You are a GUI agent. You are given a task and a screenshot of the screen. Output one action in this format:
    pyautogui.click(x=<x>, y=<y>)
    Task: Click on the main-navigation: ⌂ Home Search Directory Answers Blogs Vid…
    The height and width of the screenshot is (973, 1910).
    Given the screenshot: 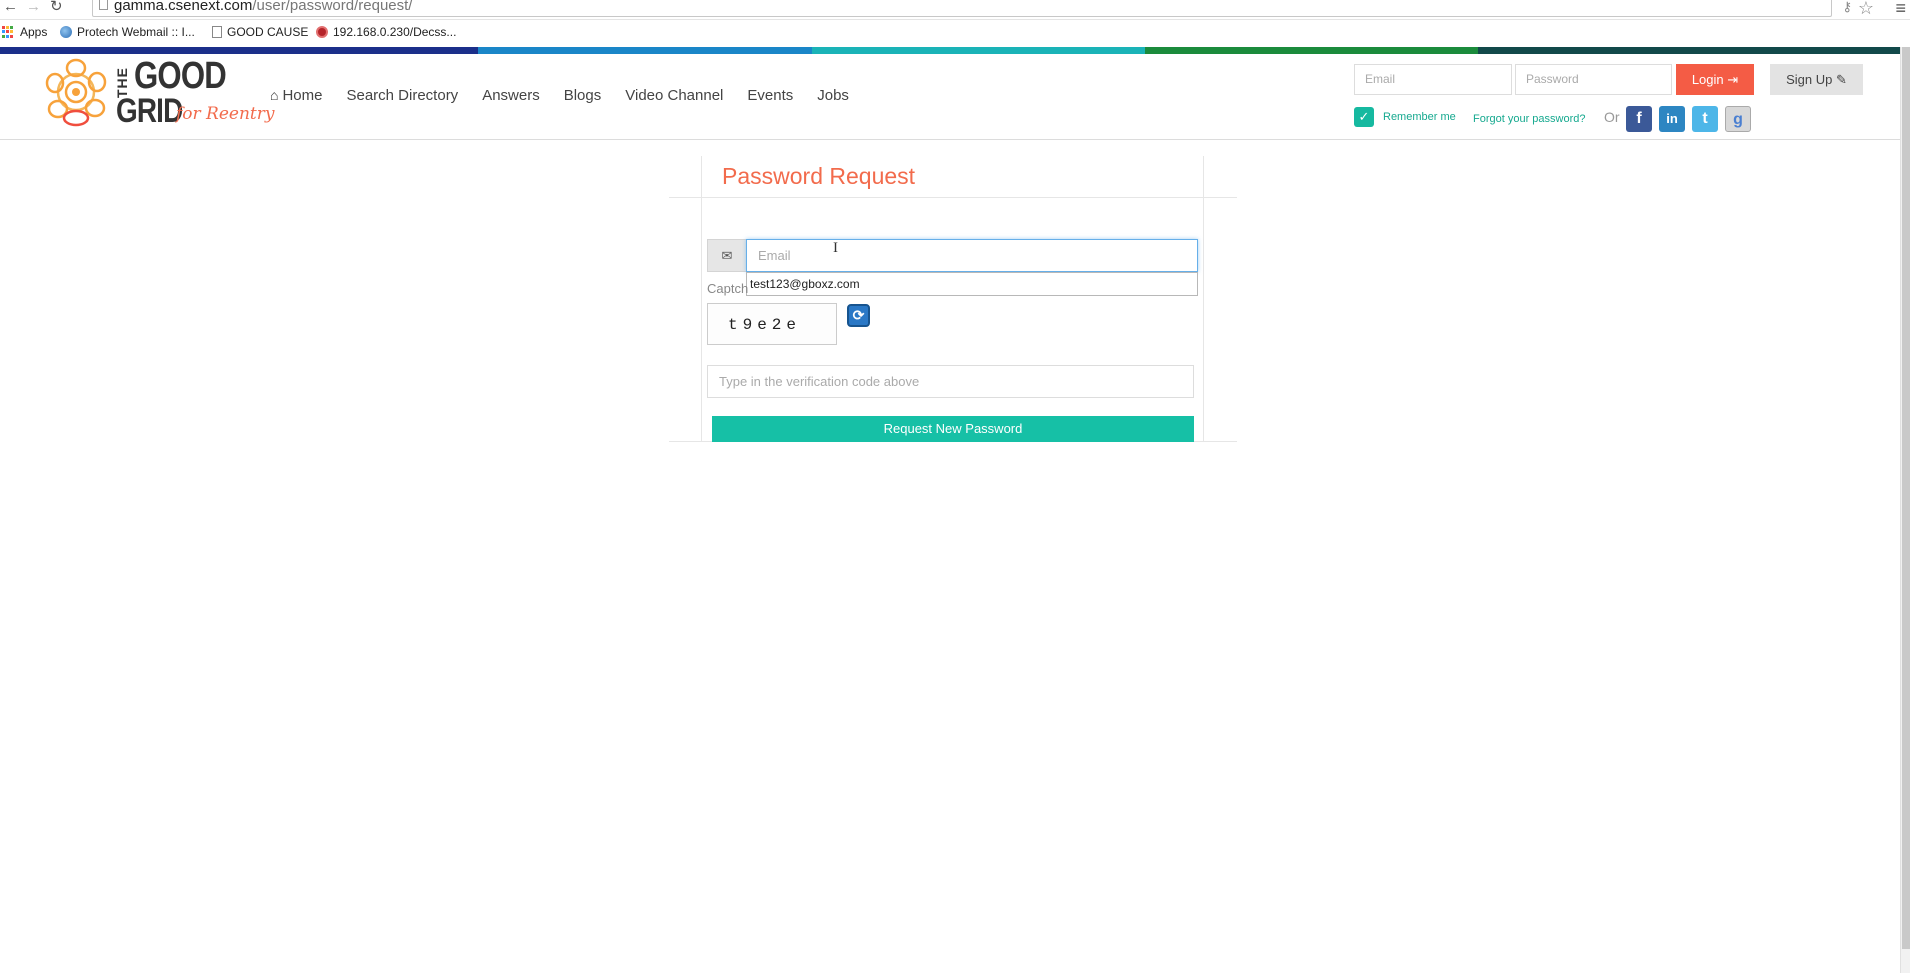 What is the action you would take?
    pyautogui.click(x=559, y=95)
    